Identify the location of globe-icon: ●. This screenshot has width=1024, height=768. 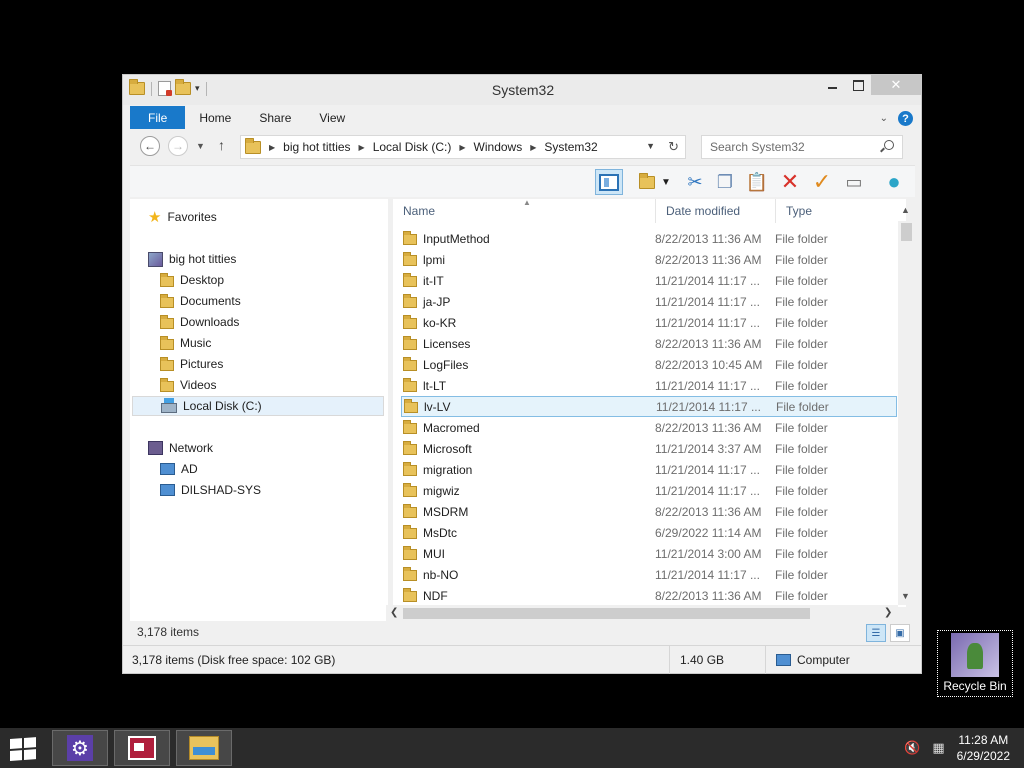
(894, 182).